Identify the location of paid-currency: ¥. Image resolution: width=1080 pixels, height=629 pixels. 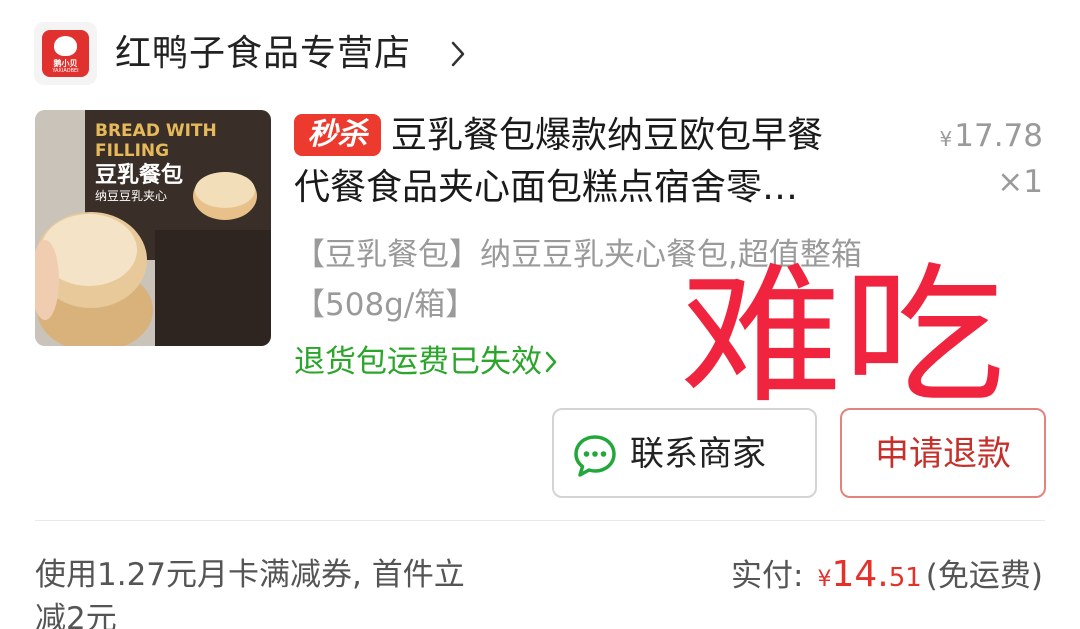
(824, 579).